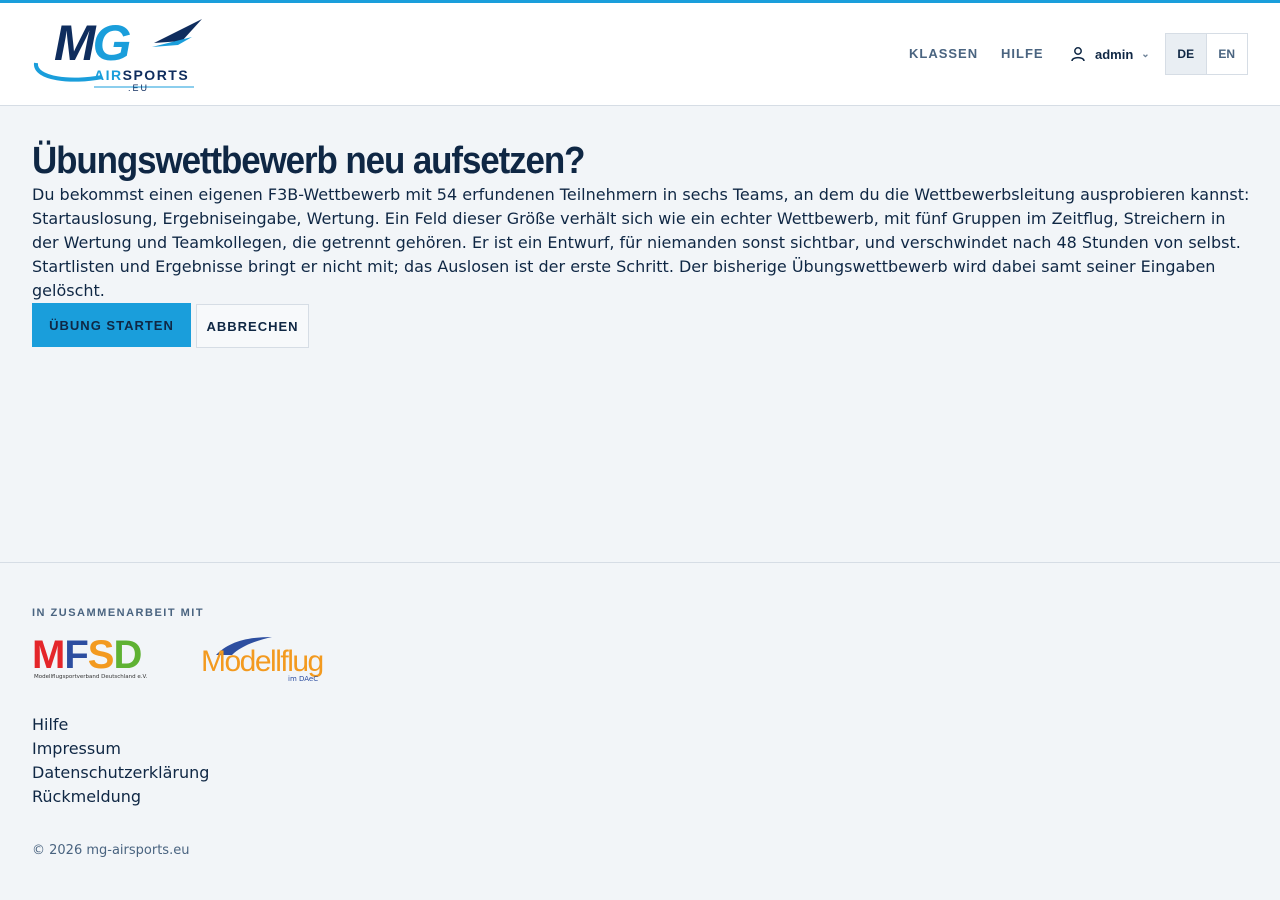 This screenshot has height=900, width=1280. What do you see at coordinates (111, 325) in the screenshot?
I see `start-practice-button: ÜBUNG STARTEN` at bounding box center [111, 325].